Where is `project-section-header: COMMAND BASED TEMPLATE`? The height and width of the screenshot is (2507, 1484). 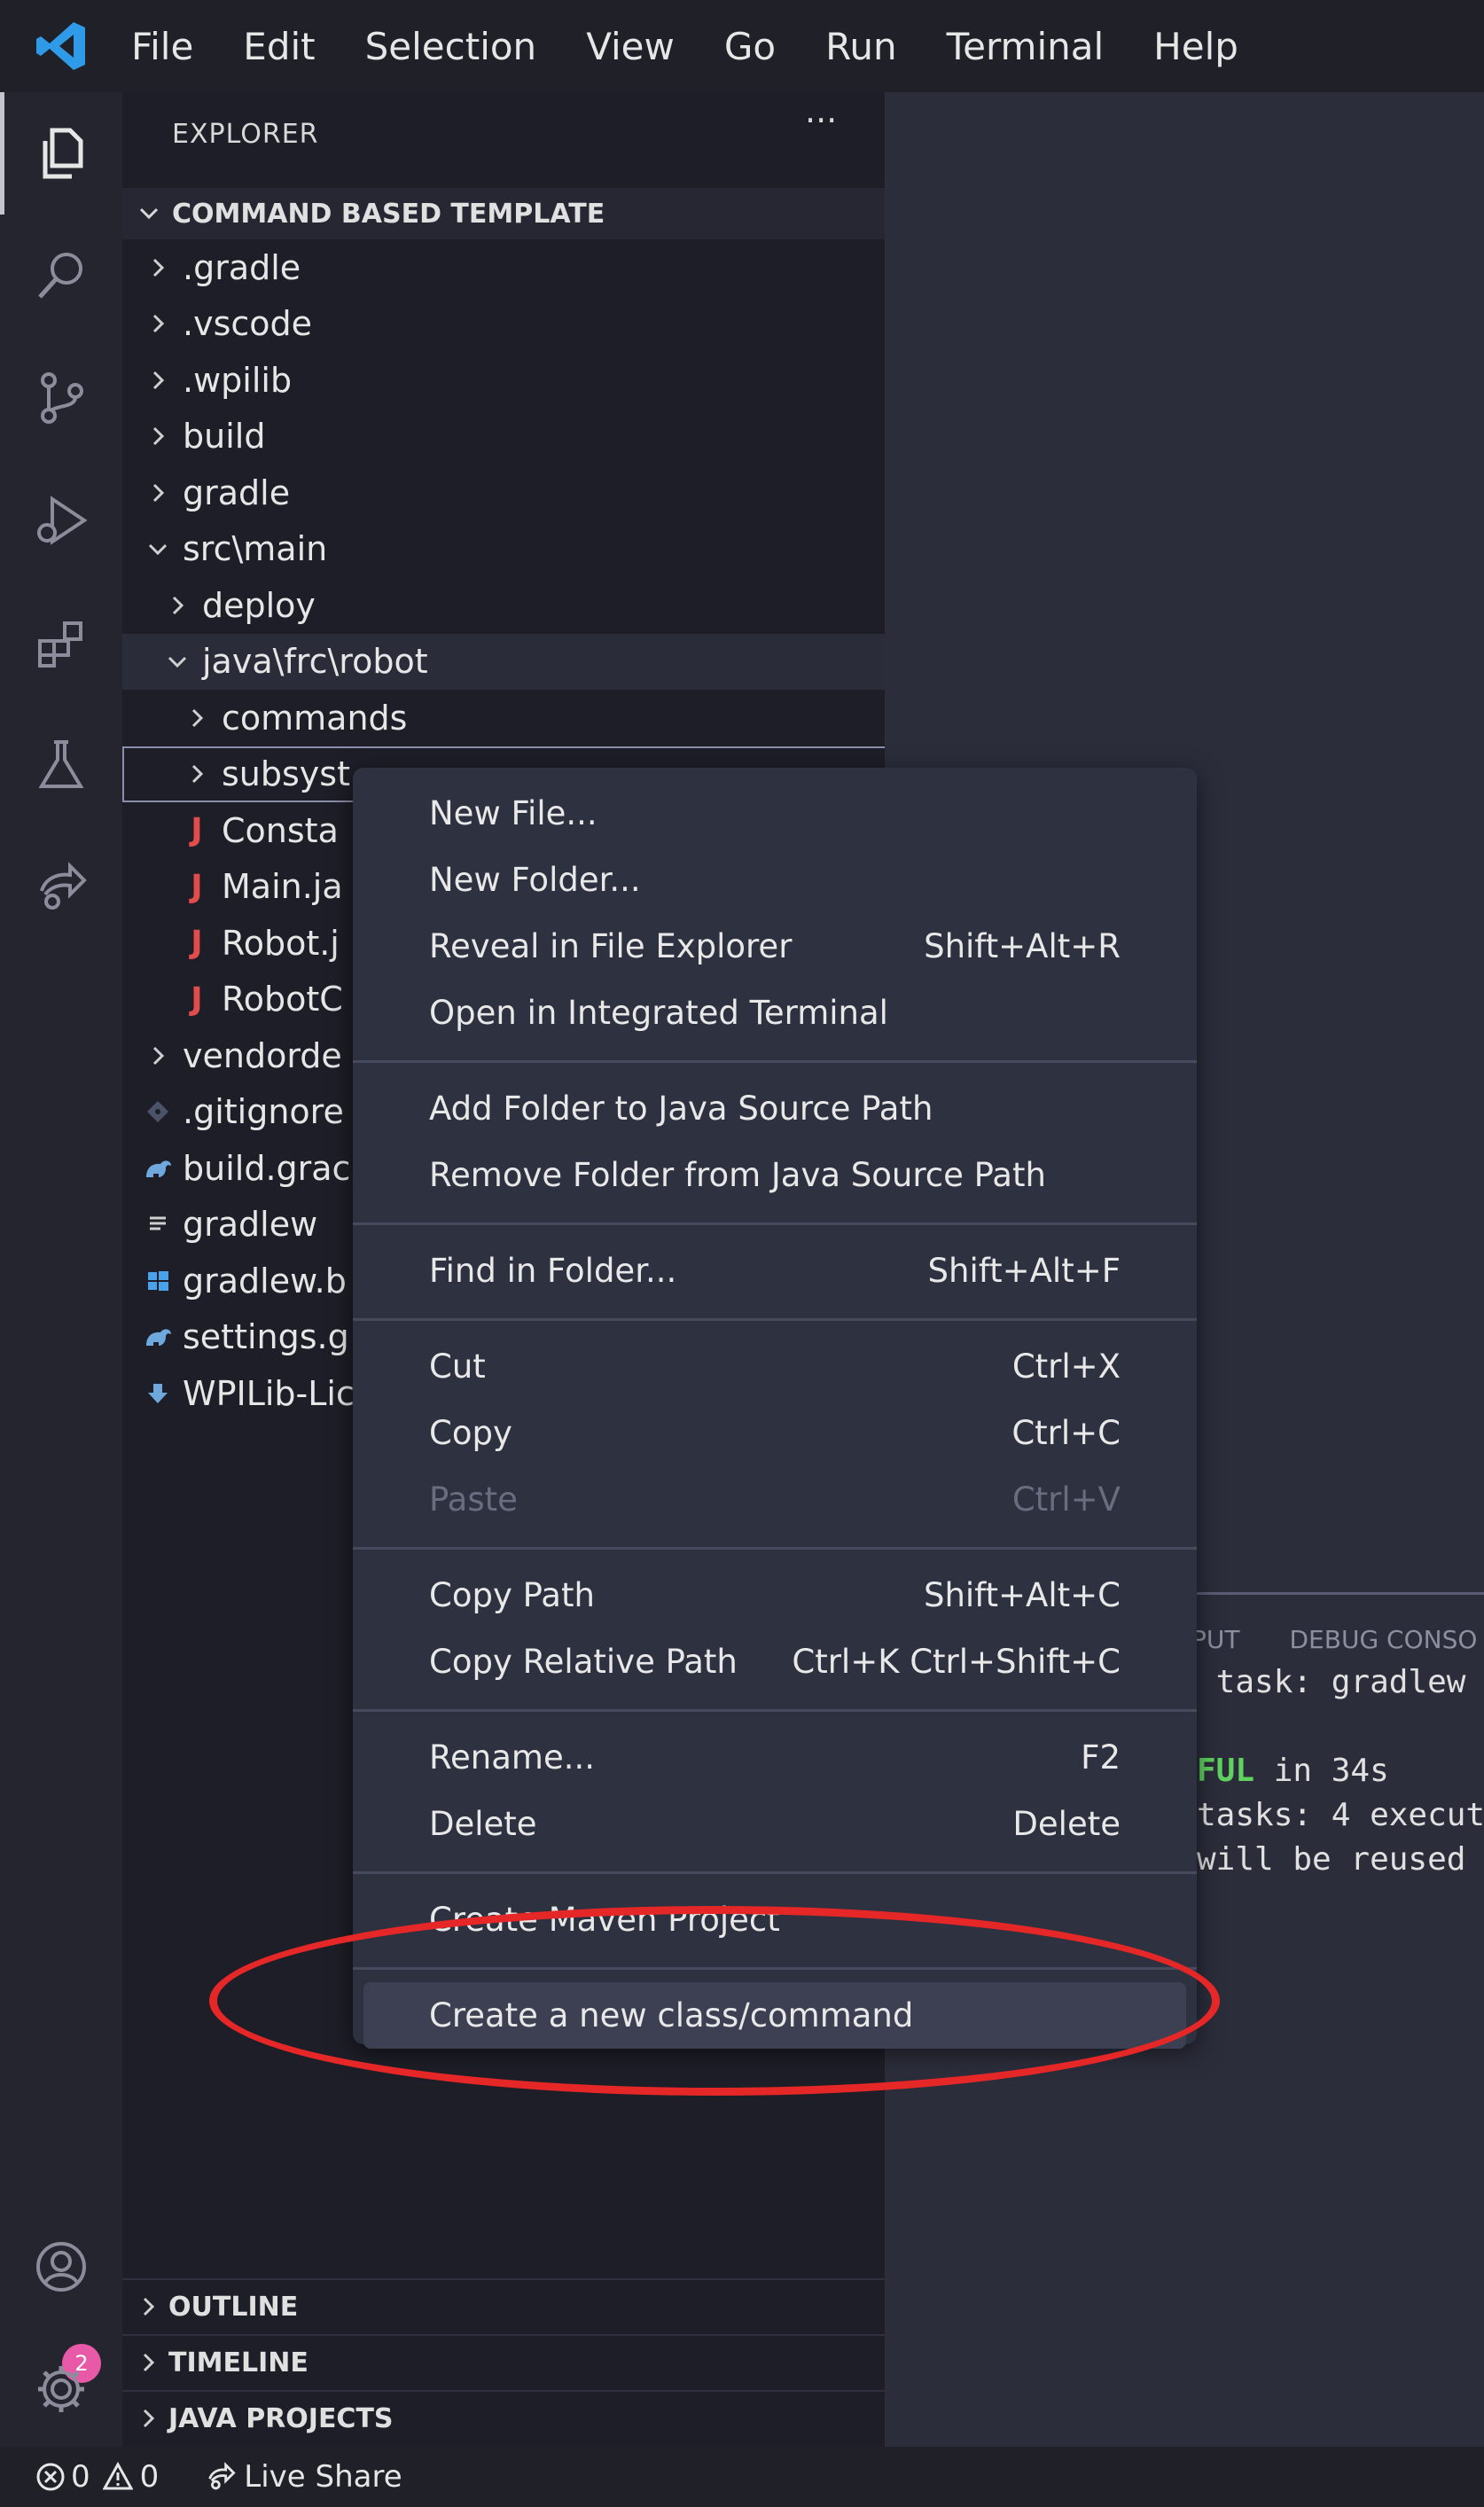 project-section-header: COMMAND BASED TEMPLATE is located at coordinates (503, 213).